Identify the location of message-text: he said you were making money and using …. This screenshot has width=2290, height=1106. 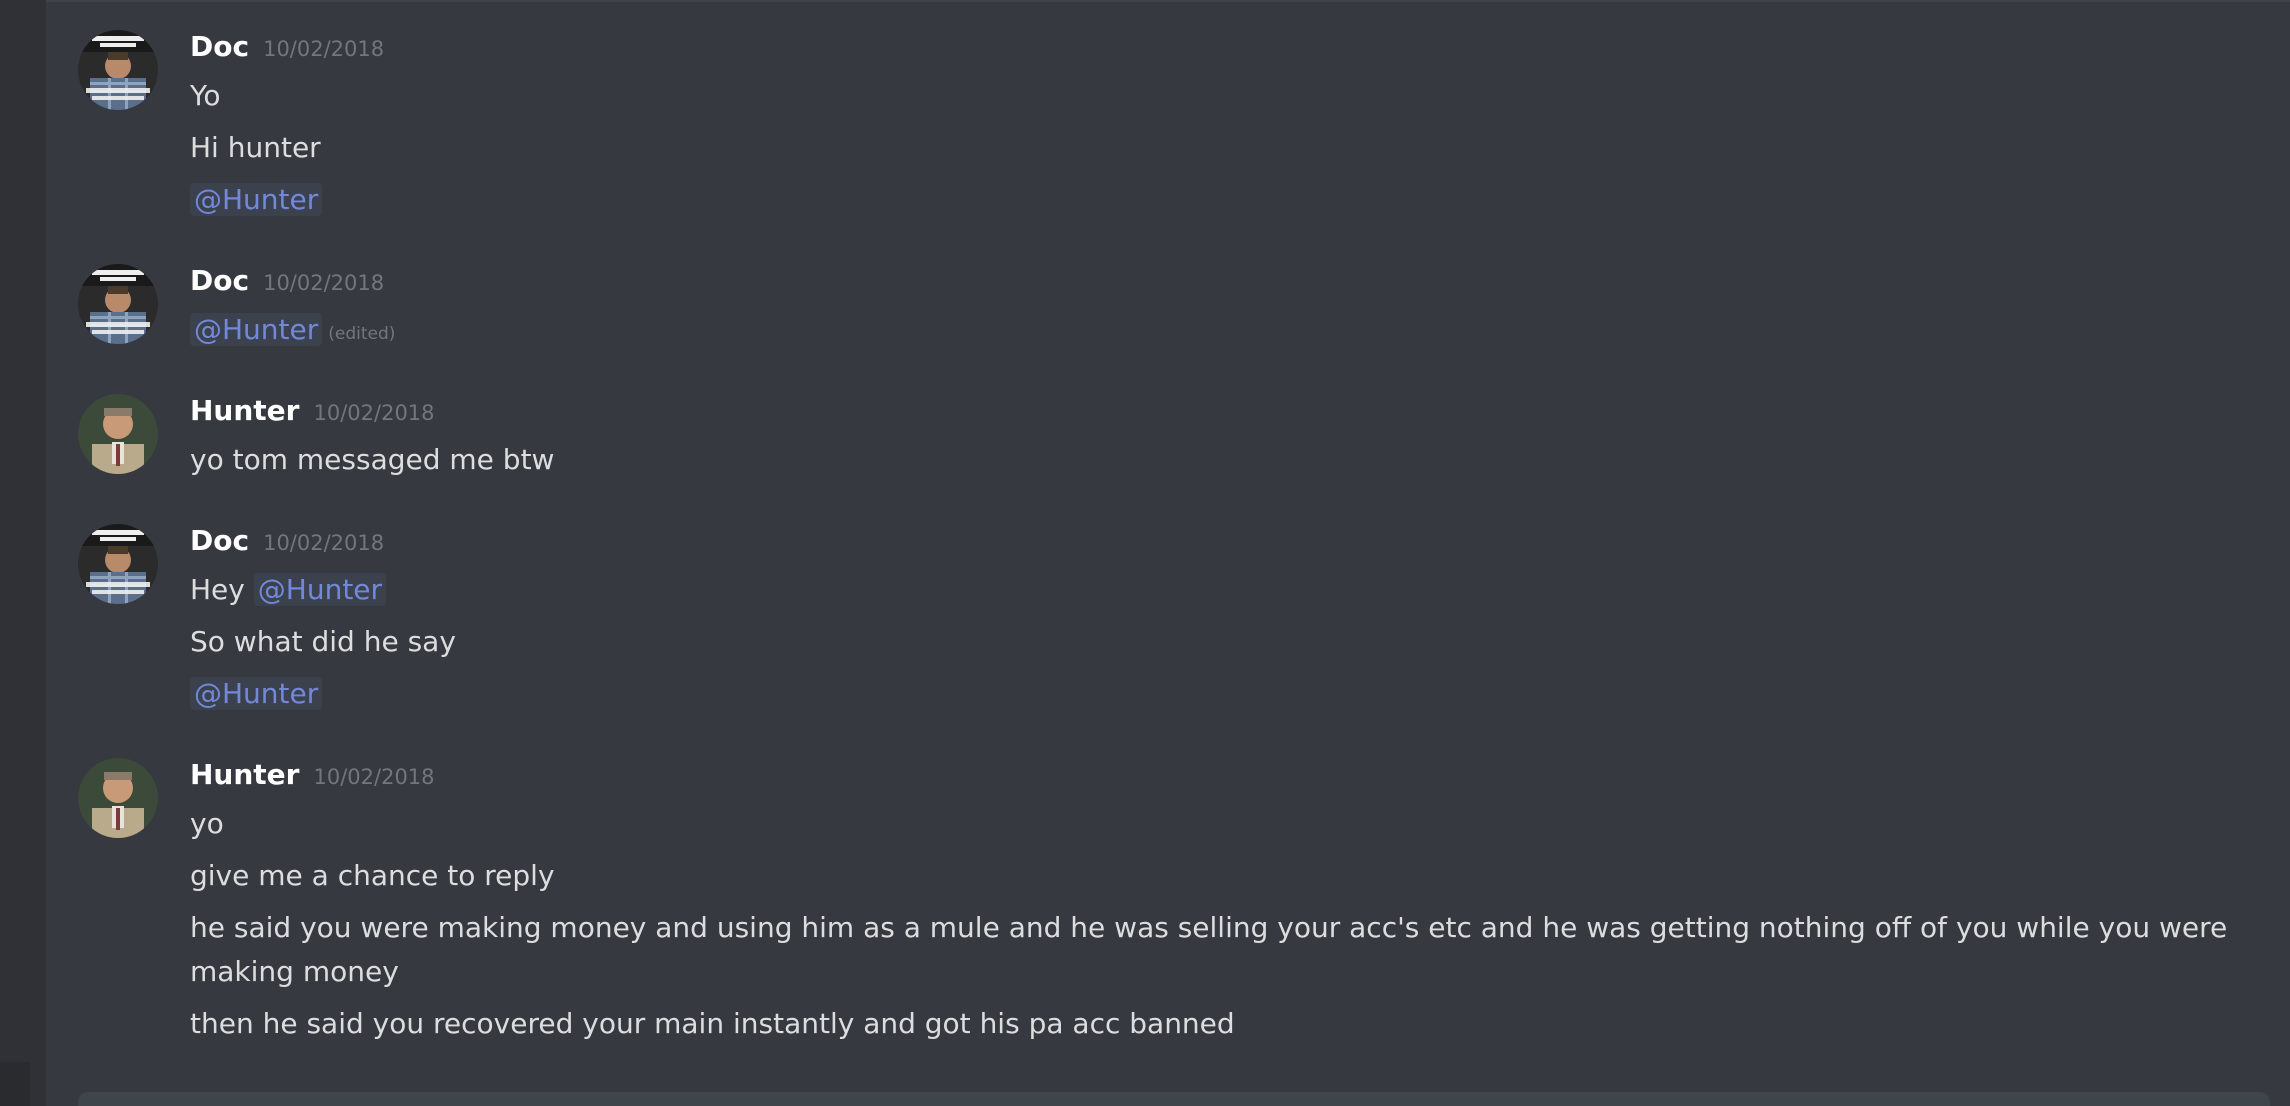
(1209, 949).